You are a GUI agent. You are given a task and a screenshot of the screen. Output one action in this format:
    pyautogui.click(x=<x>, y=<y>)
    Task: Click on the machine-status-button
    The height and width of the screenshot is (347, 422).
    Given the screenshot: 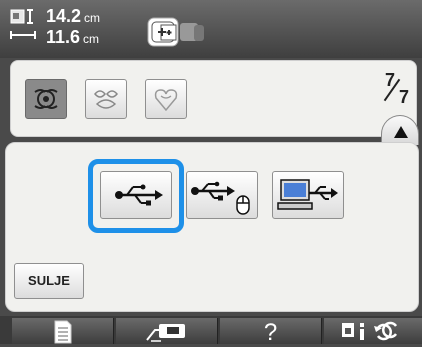 What is the action you would take?
    pyautogui.click(x=167, y=331)
    